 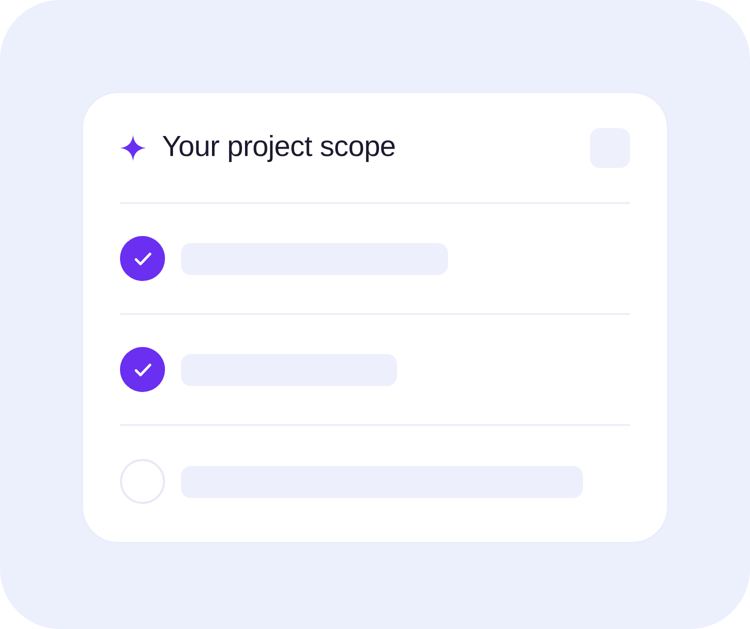 What do you see at coordinates (279, 147) in the screenshot?
I see `card-title: Your project scope` at bounding box center [279, 147].